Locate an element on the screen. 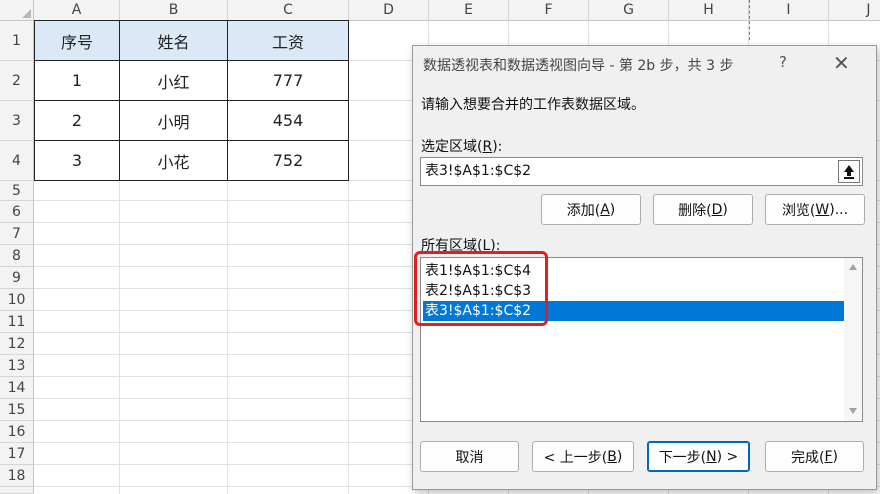 The height and width of the screenshot is (494, 880). column-header-h: H is located at coordinates (709, 10).